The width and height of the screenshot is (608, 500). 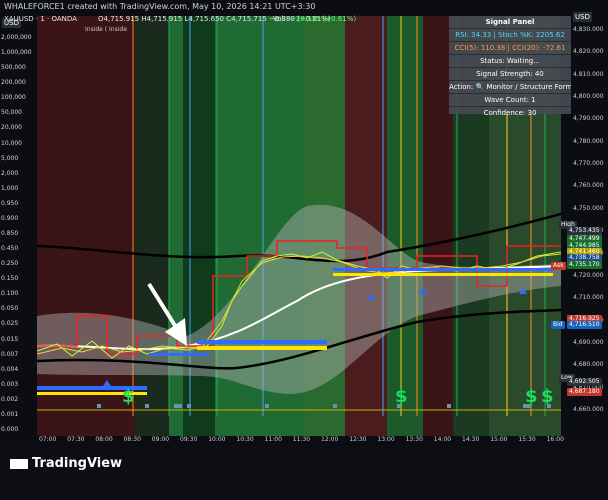 What do you see at coordinates (132, 439) in the screenshot?
I see `time-tick-label: 08:30` at bounding box center [132, 439].